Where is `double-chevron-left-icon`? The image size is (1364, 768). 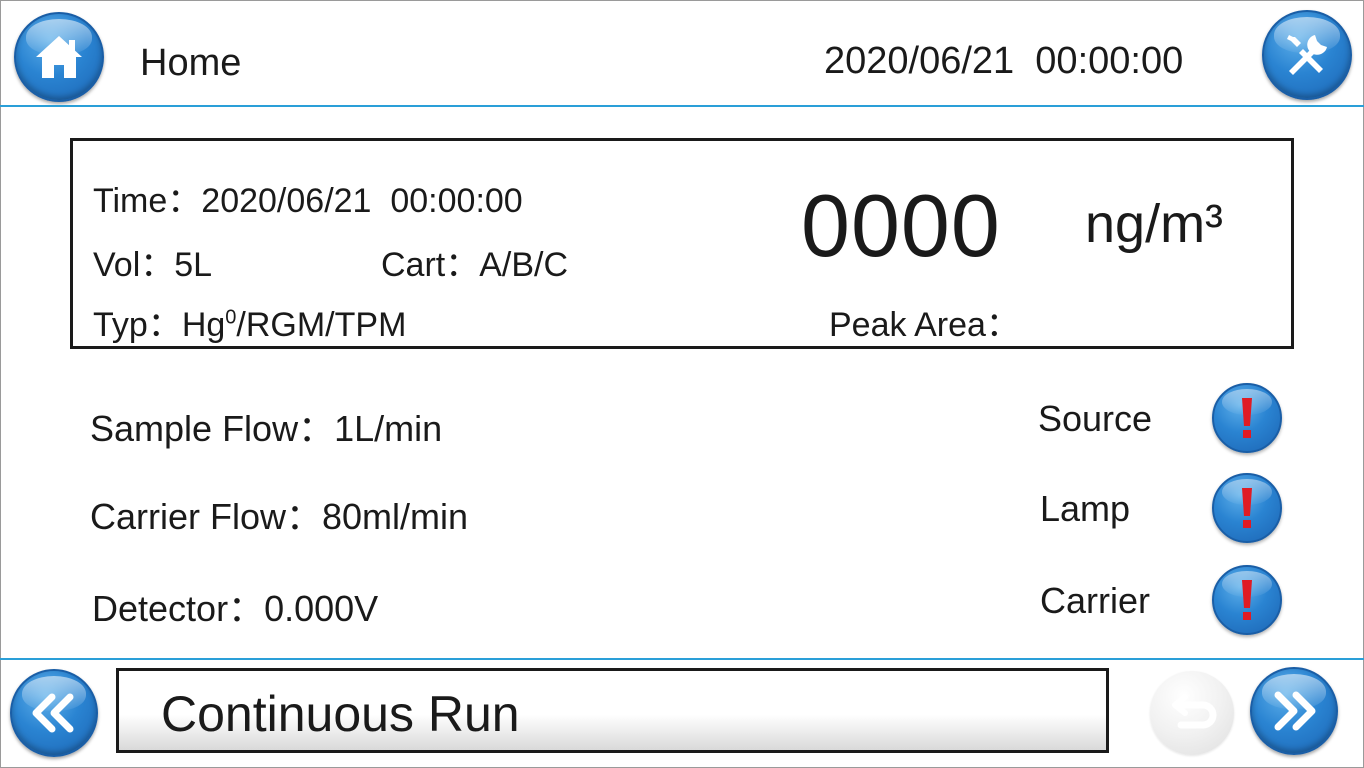
double-chevron-left-icon is located at coordinates (53, 713).